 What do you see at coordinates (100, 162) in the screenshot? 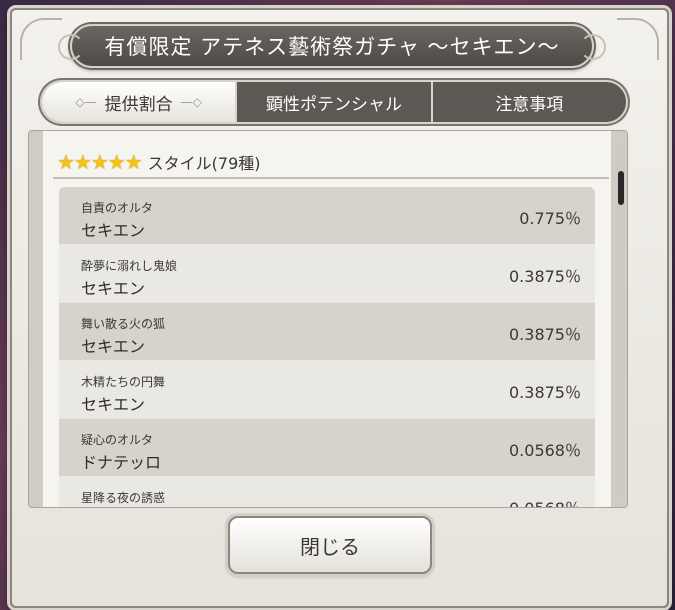
I see `star-rating-icon: ★★★★★` at bounding box center [100, 162].